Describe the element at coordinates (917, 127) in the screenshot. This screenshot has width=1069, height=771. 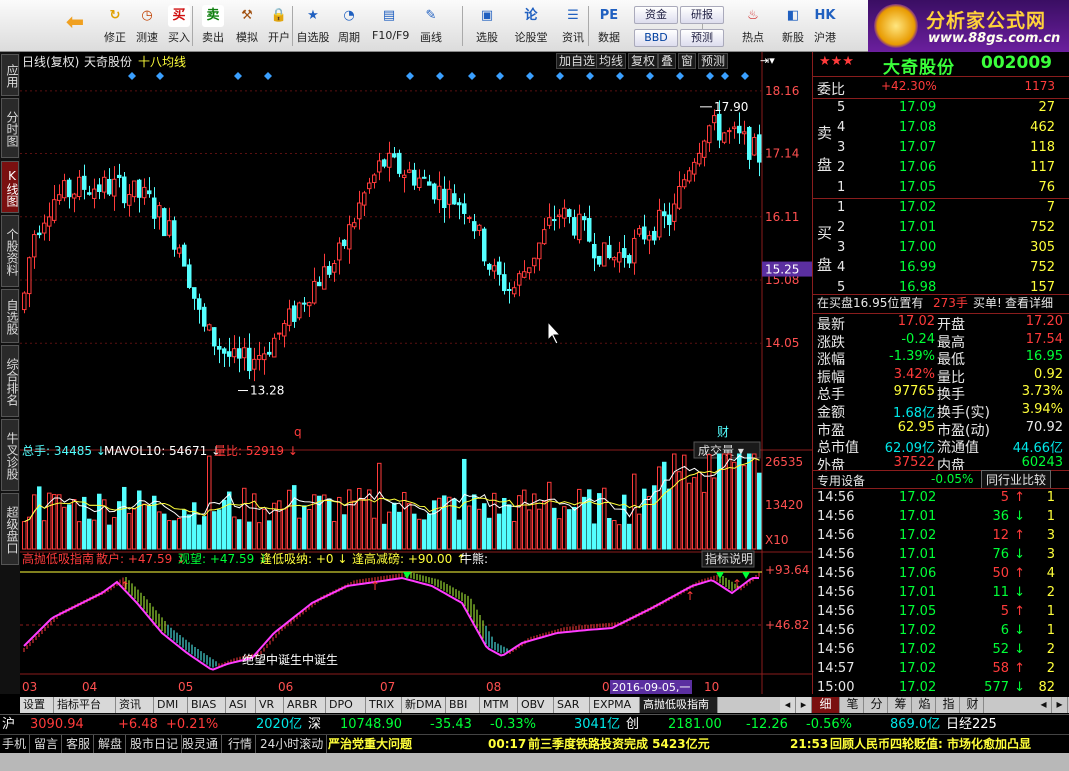
I see `sell-price: 17.08` at that location.